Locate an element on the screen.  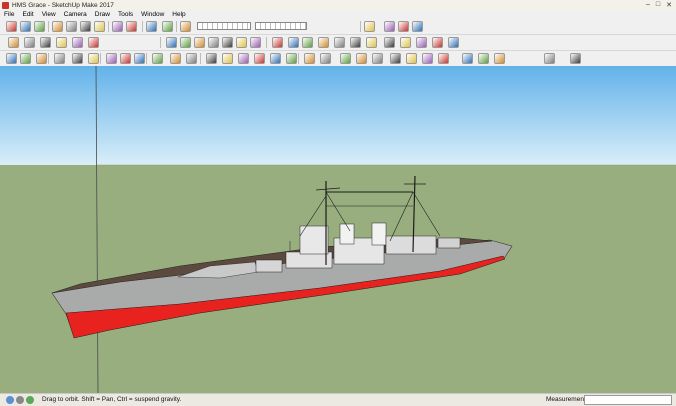
walkthrough-icon is located at coordinates (361, 58).